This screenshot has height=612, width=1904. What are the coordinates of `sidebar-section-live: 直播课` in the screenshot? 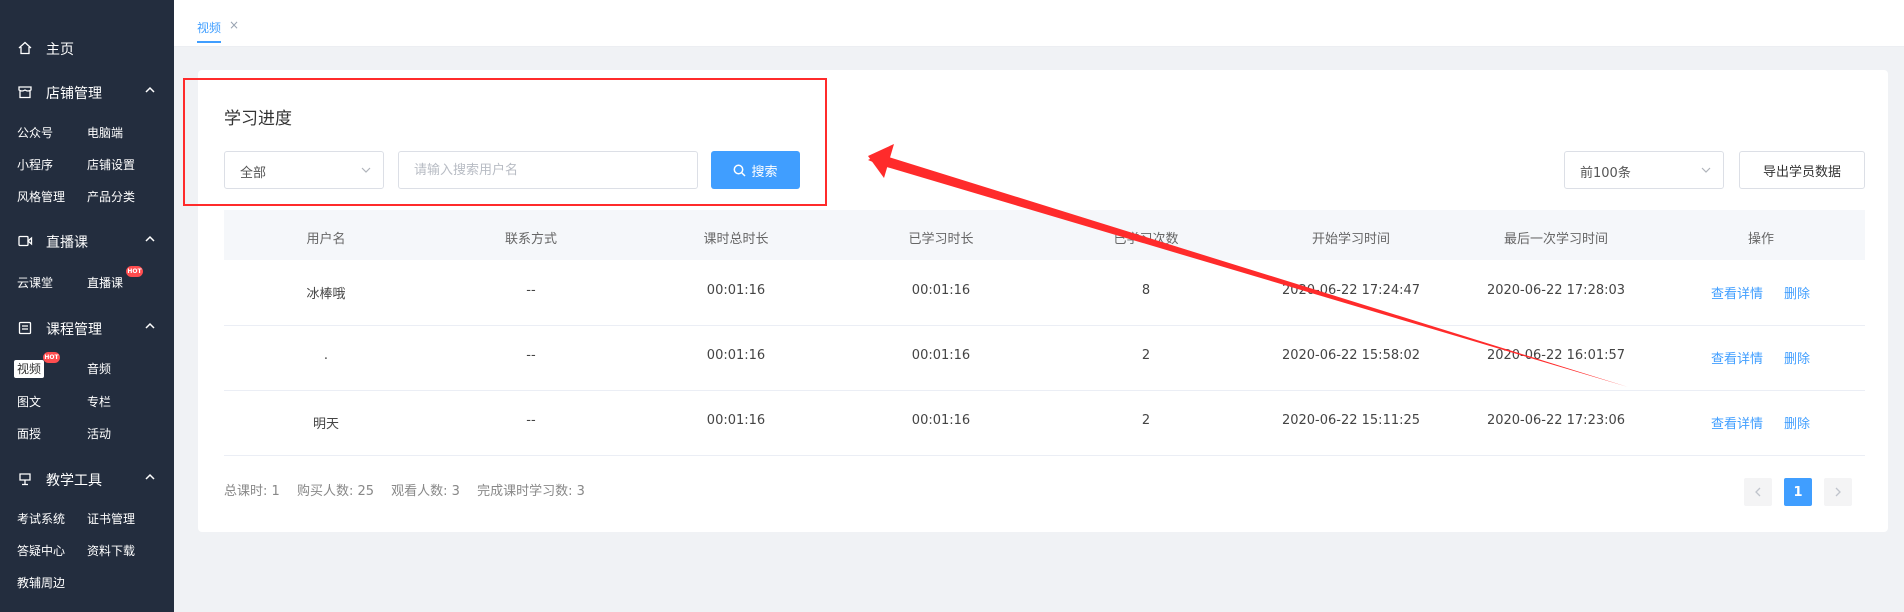 It's located at (87, 241).